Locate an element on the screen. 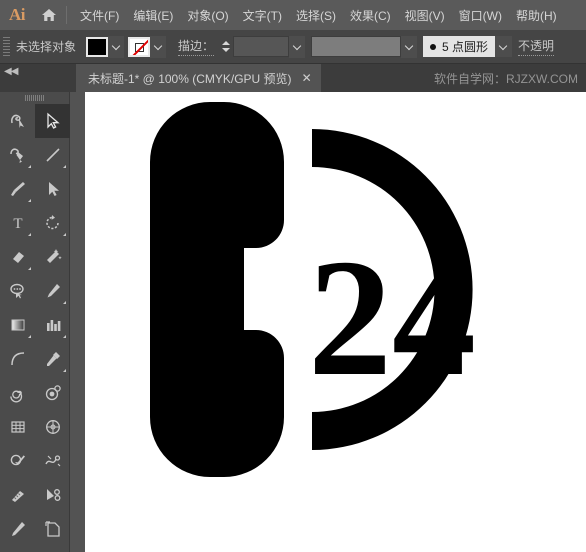  zoom-tool is located at coordinates (52, 549).